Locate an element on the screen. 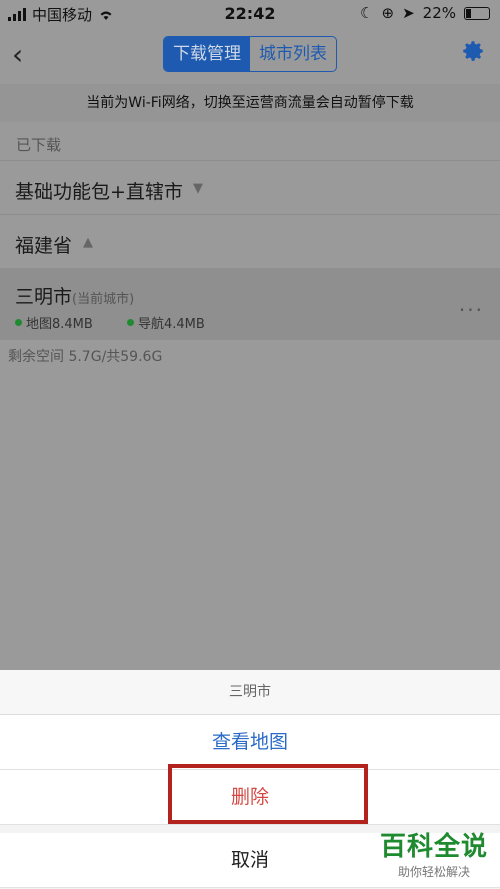 The image size is (500, 889). status-right: ☾ ⊕ ➤ 22% is located at coordinates (425, 13).